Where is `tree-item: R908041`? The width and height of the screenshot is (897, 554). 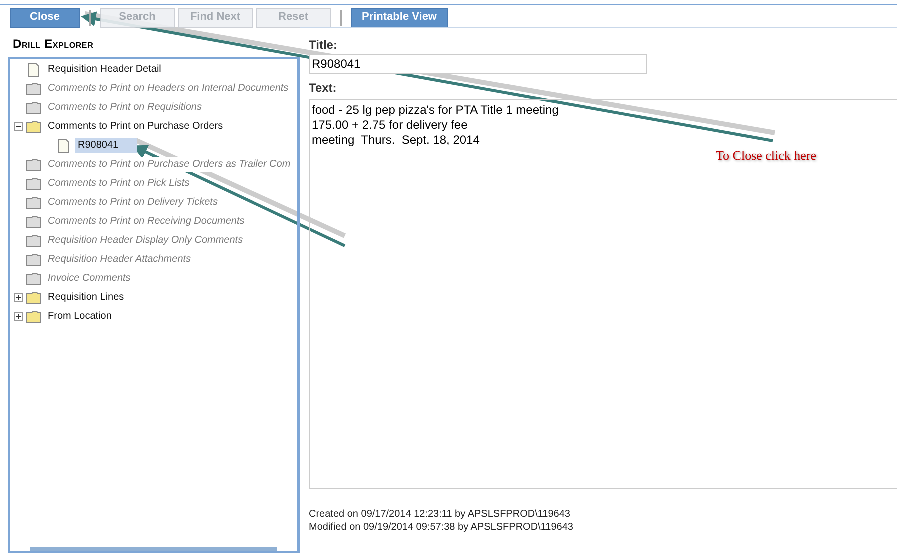
tree-item: R908041 is located at coordinates (106, 145).